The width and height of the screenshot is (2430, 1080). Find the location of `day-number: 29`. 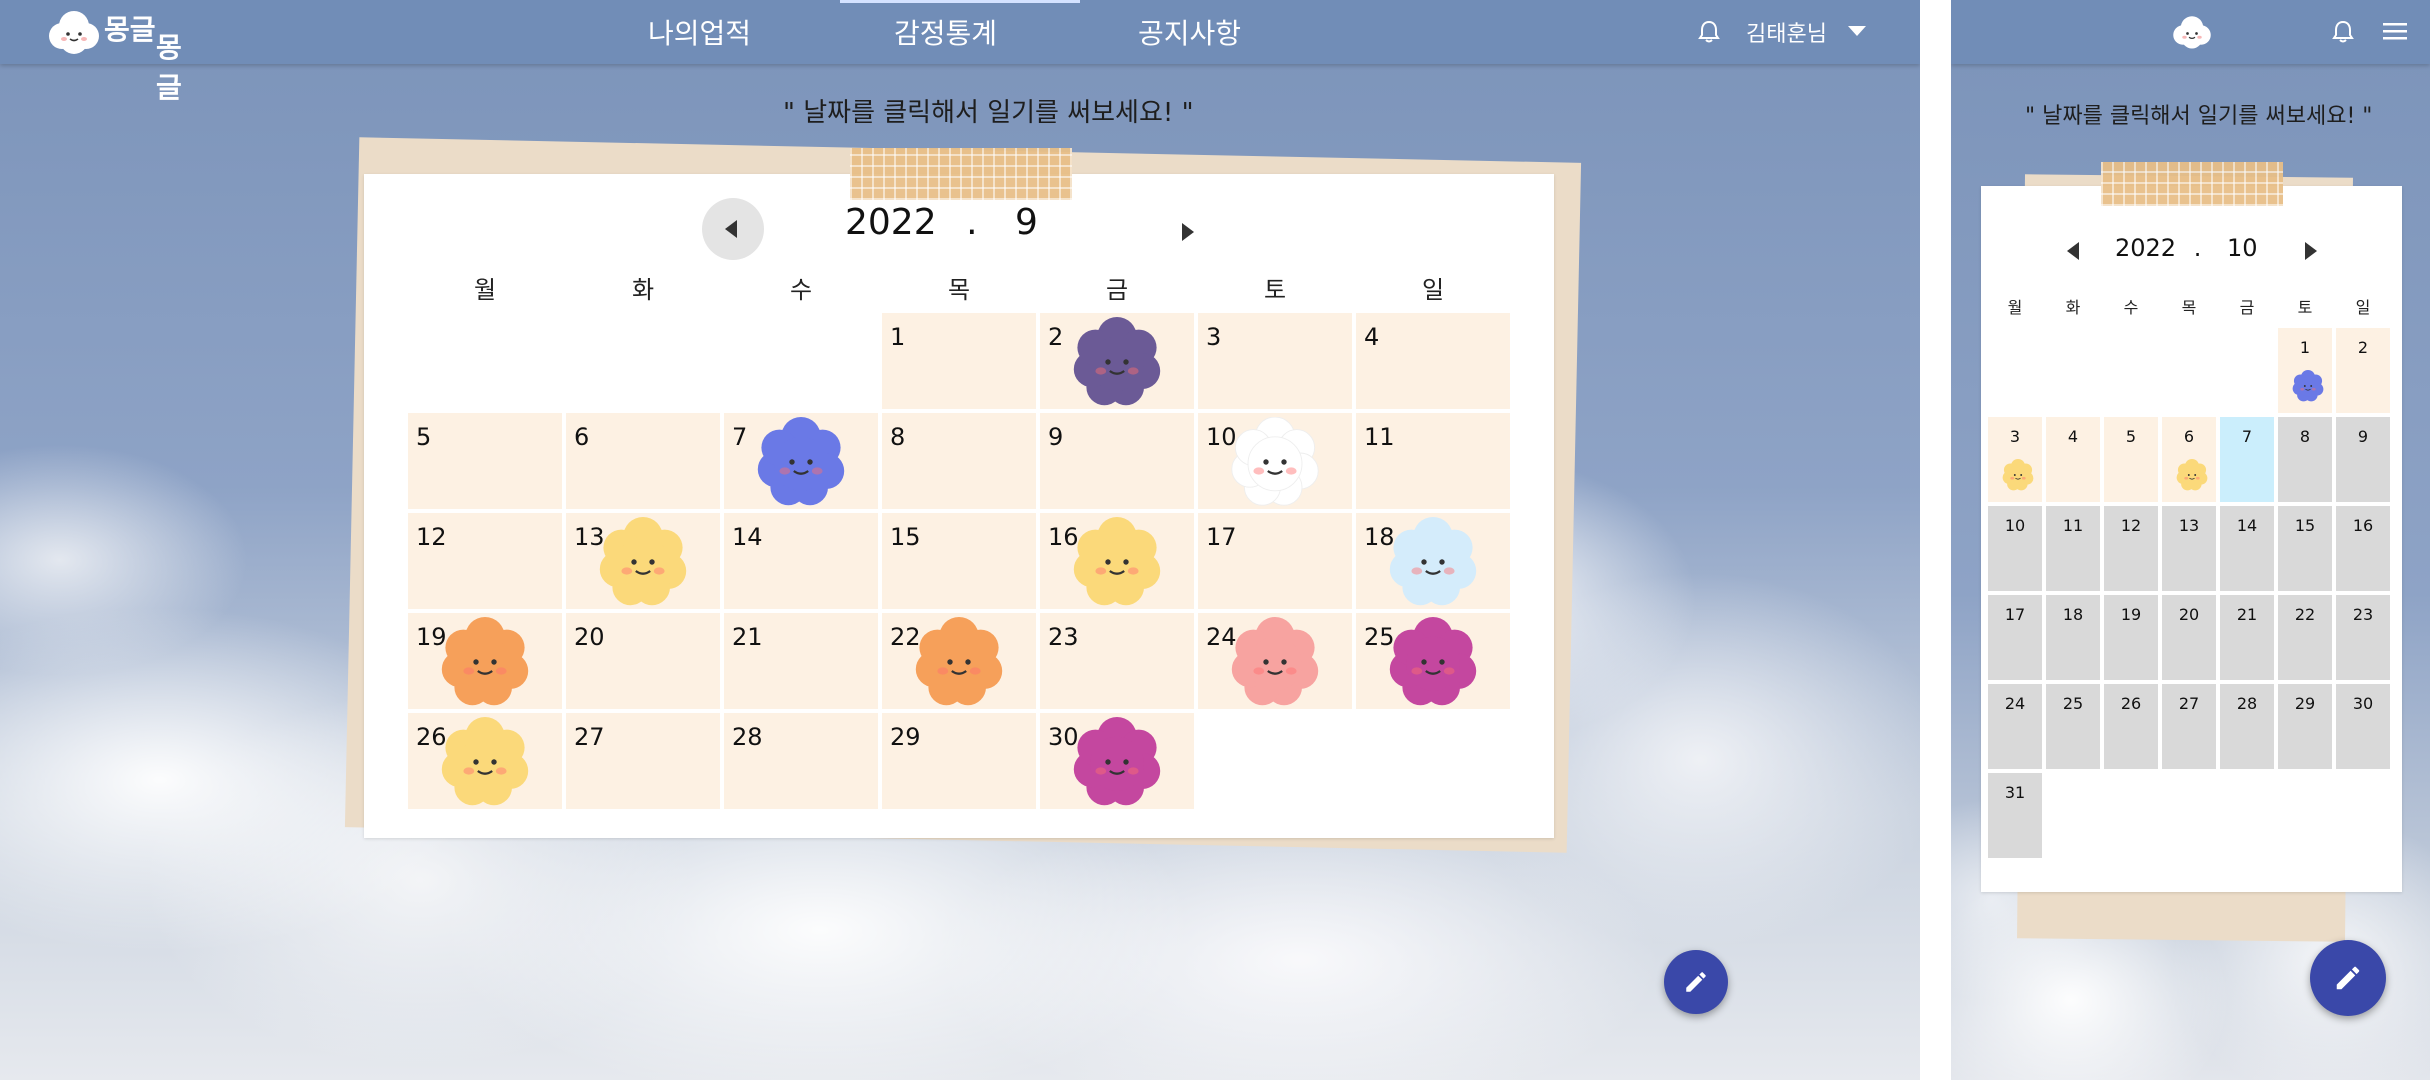

day-number: 29 is located at coordinates (2305, 703).